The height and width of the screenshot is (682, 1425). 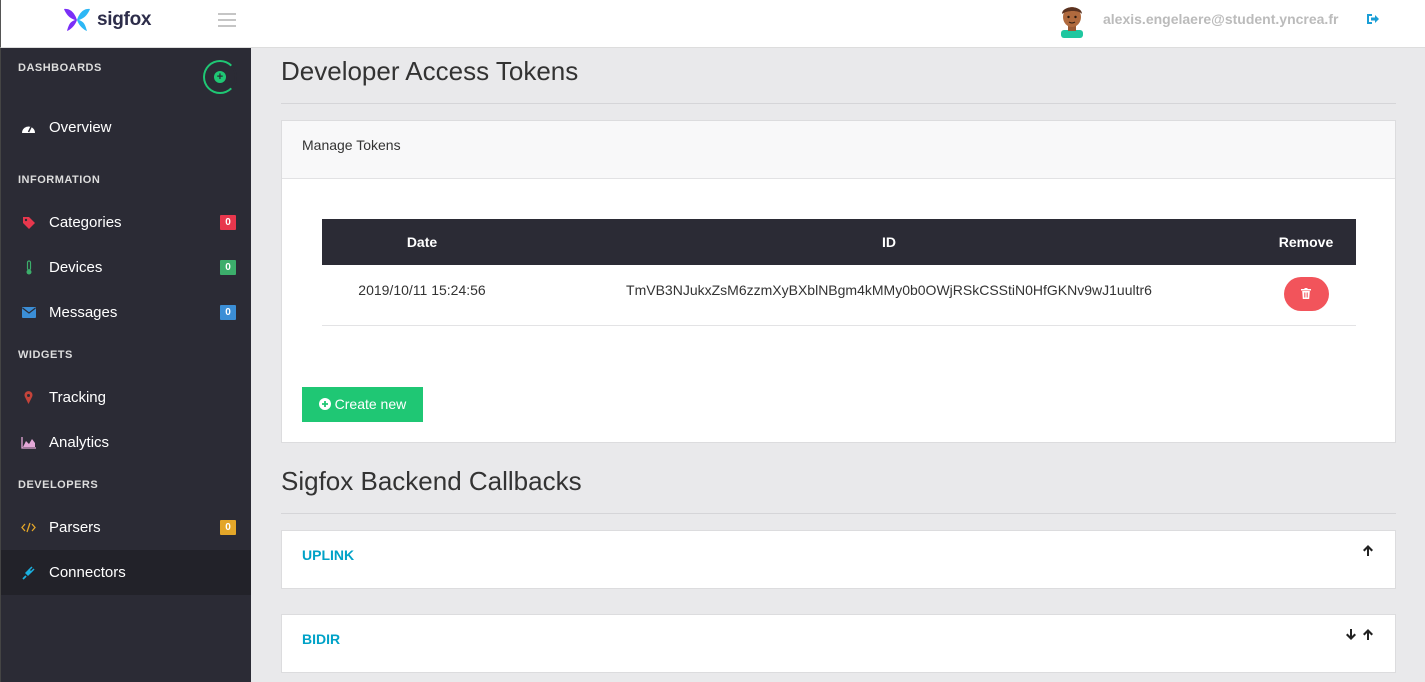 I want to click on column-header-remove: Remove, so click(x=1306, y=242).